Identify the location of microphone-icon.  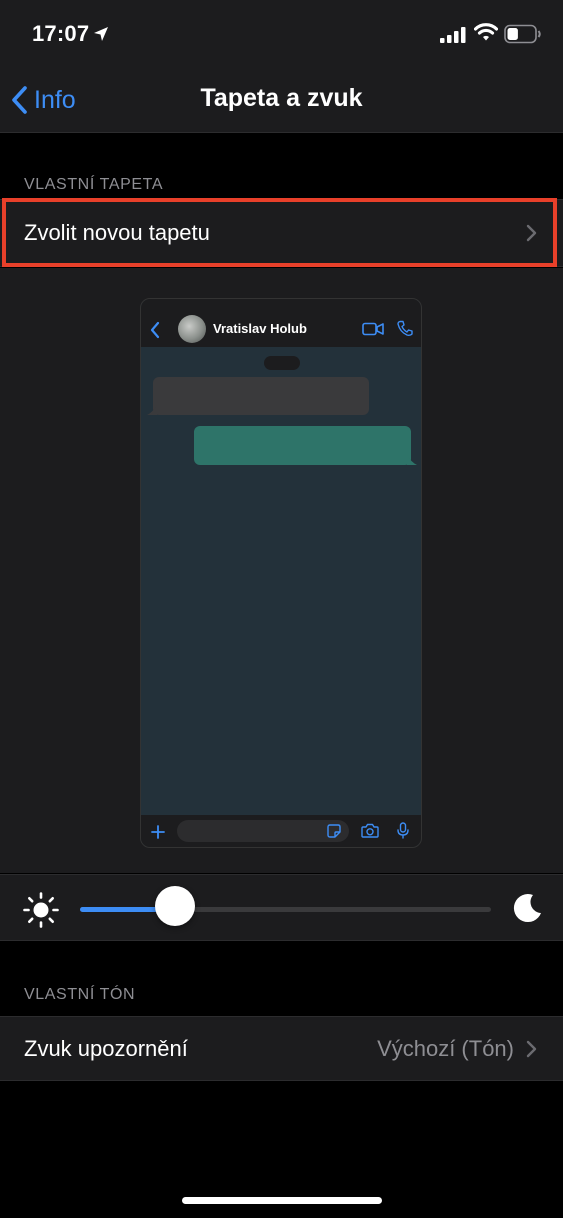
(403, 830).